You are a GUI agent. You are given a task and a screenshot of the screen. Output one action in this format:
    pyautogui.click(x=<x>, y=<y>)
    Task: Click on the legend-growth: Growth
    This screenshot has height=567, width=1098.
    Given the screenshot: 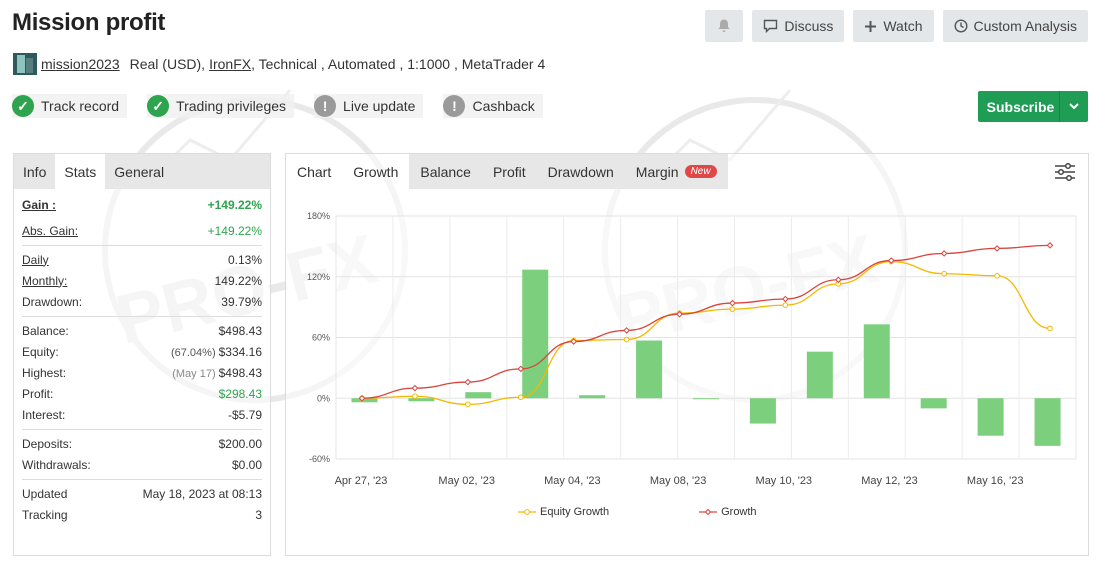 What is the action you would take?
    pyautogui.click(x=728, y=512)
    